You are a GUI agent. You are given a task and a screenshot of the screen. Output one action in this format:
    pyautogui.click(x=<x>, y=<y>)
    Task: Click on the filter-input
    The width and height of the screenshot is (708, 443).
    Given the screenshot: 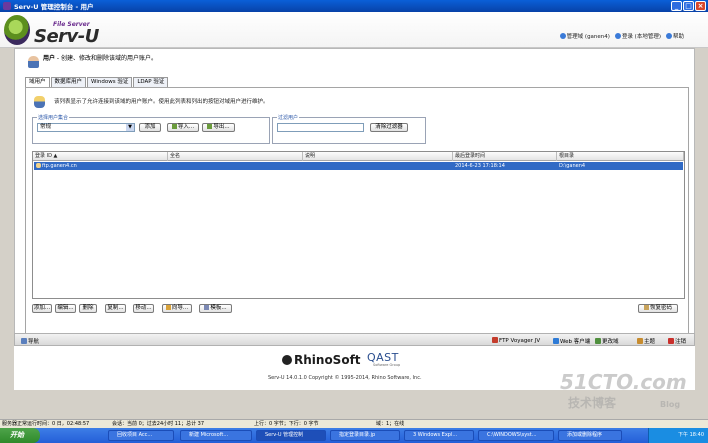 What is the action you would take?
    pyautogui.click(x=320, y=127)
    